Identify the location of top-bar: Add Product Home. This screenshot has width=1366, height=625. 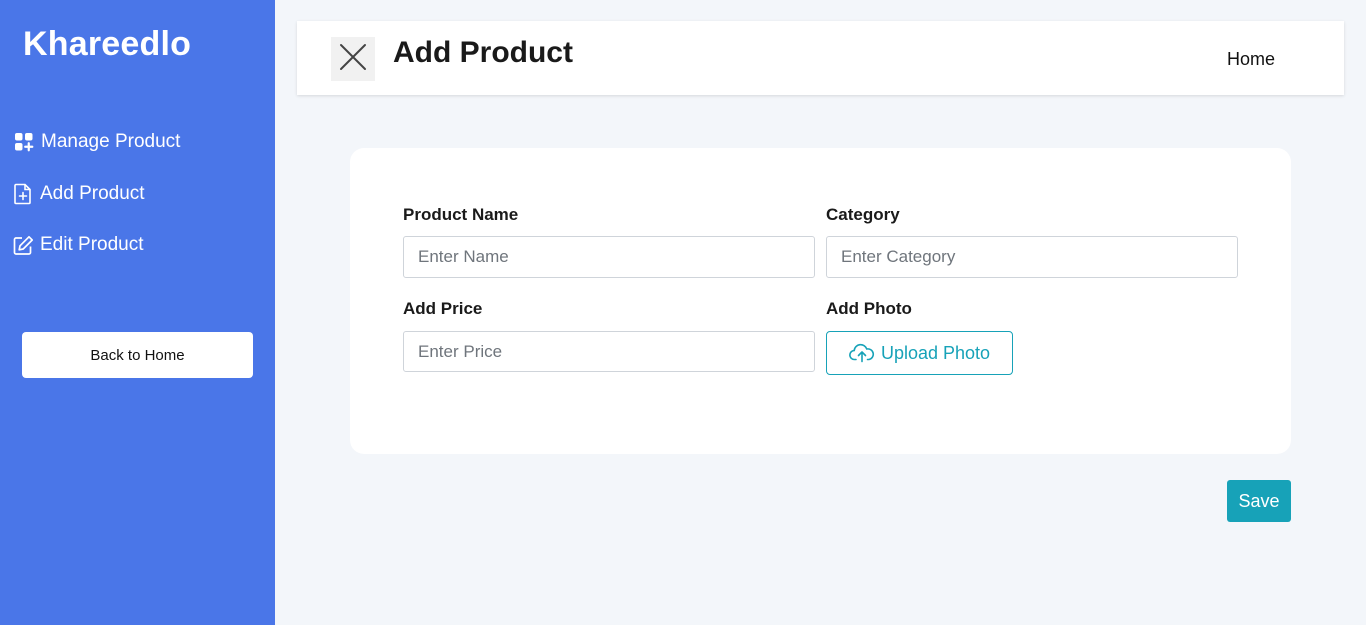
(820, 58).